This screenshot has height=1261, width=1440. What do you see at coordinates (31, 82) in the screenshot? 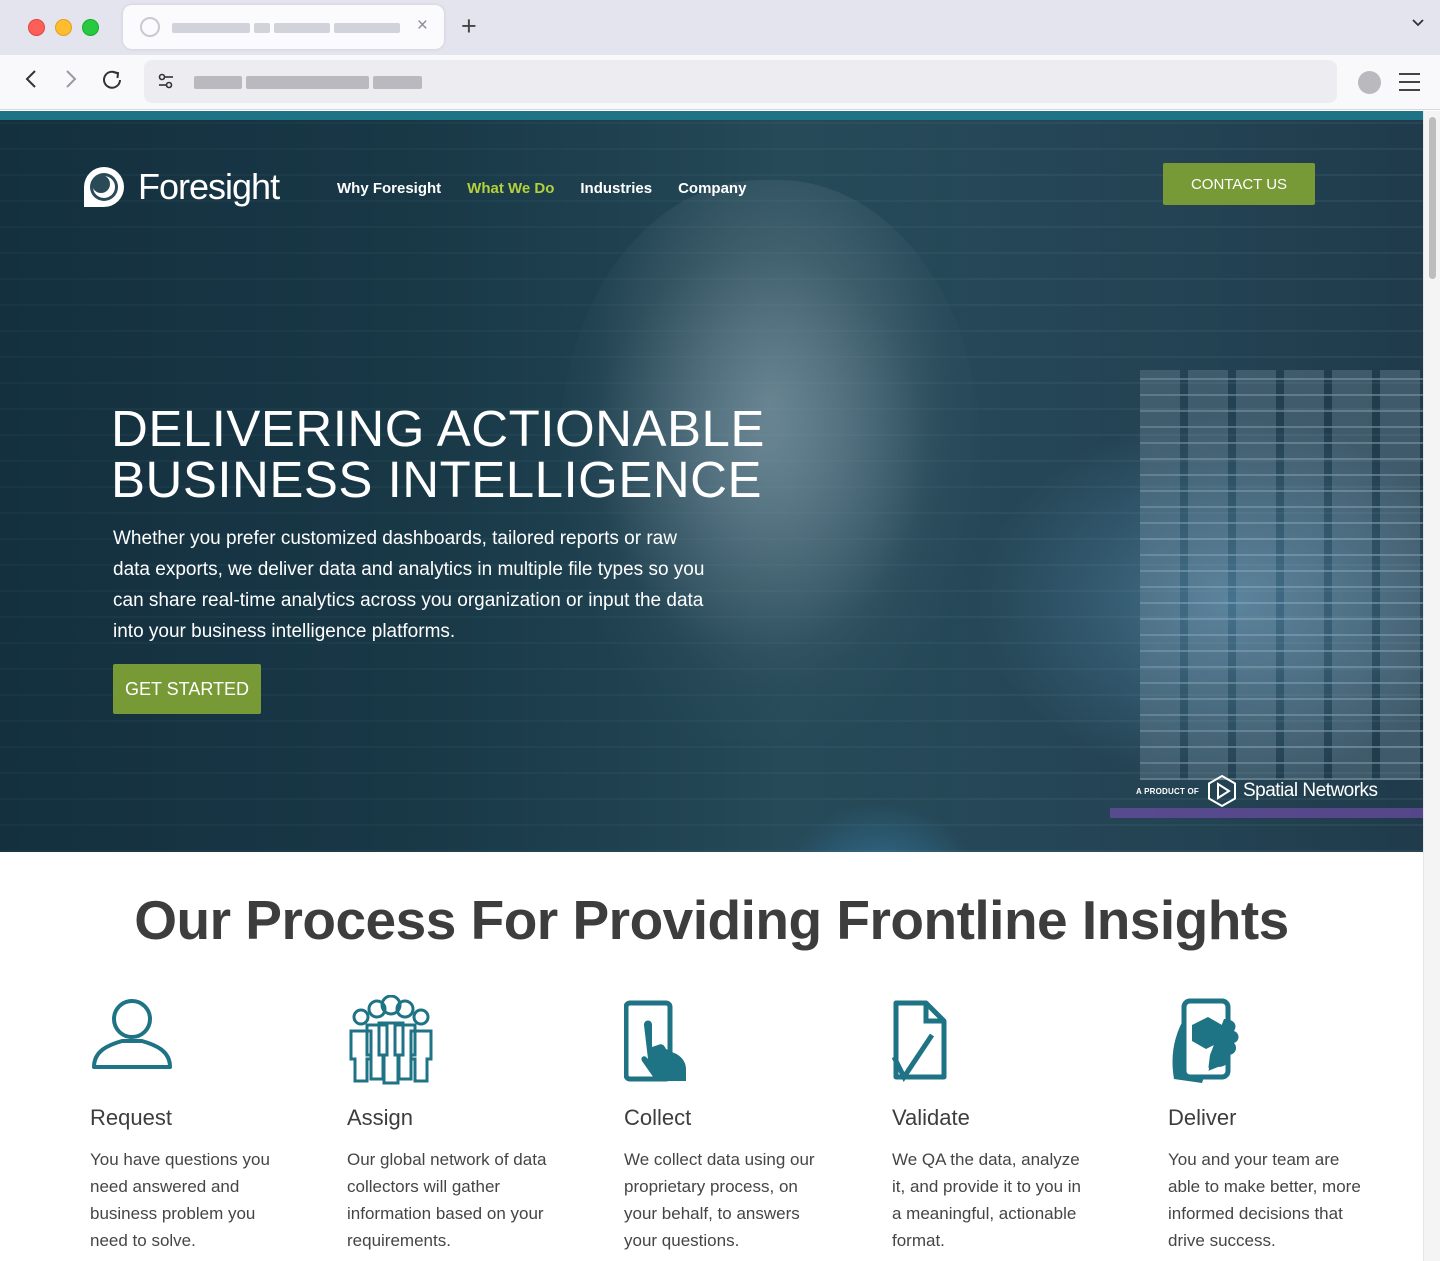
I see `back-icon` at bounding box center [31, 82].